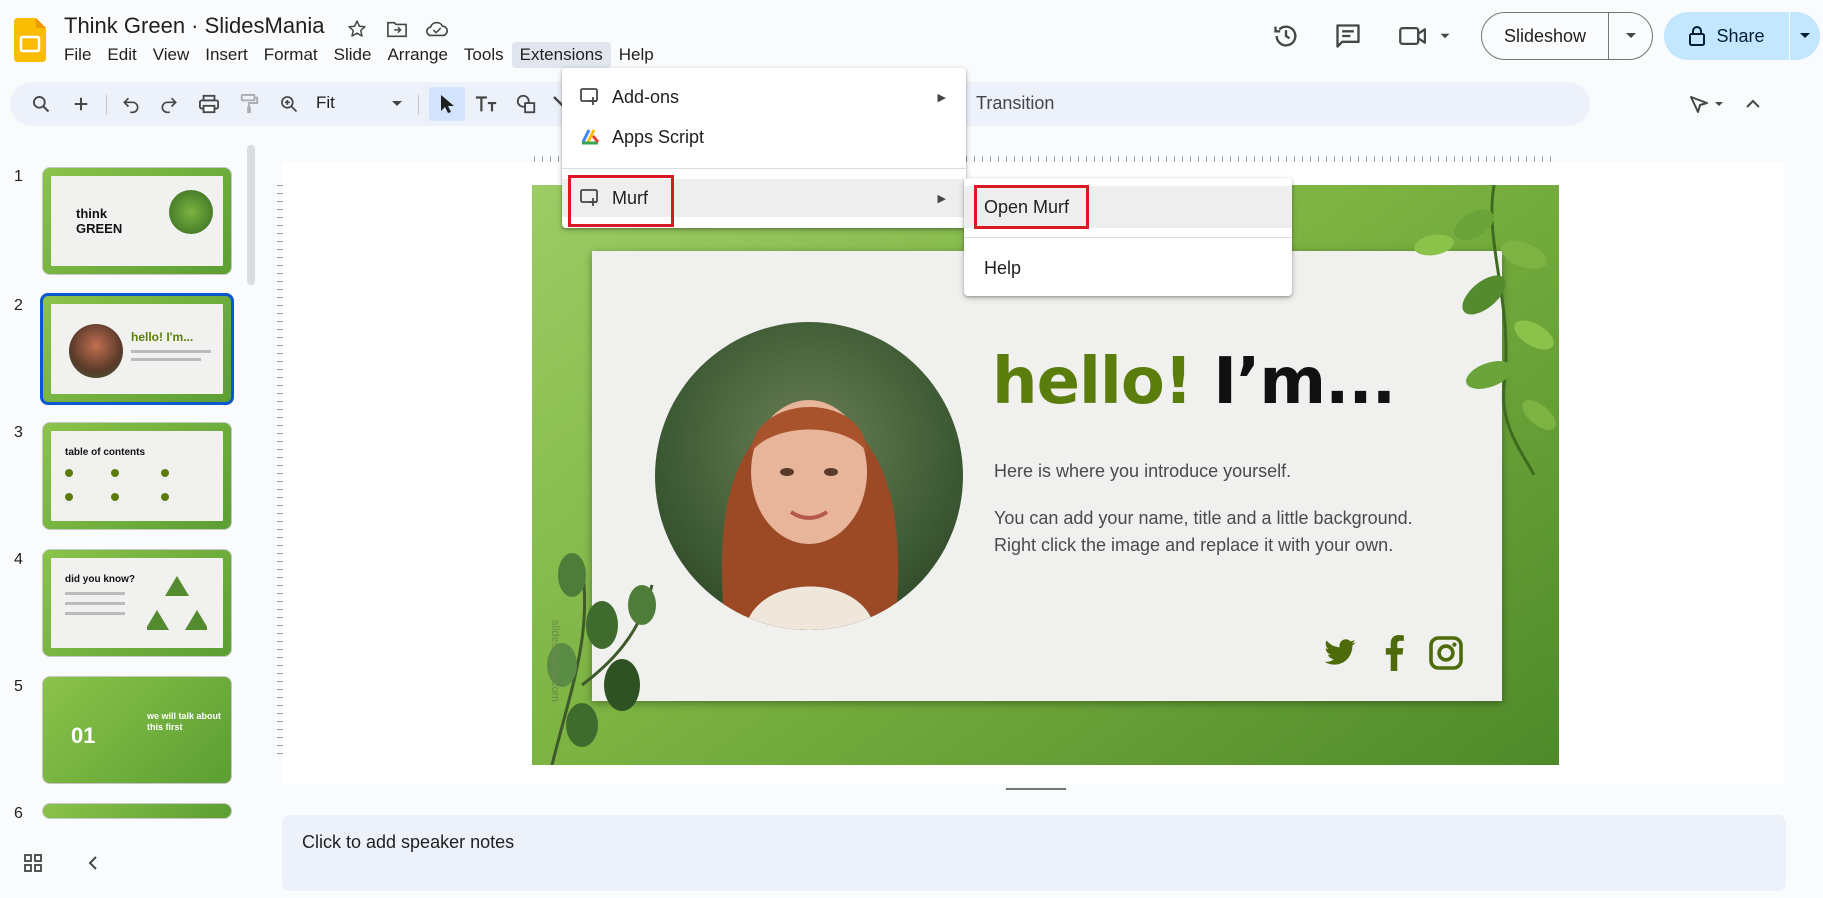  Describe the element at coordinates (121, 55) in the screenshot. I see `menu-edit: Edit` at that location.